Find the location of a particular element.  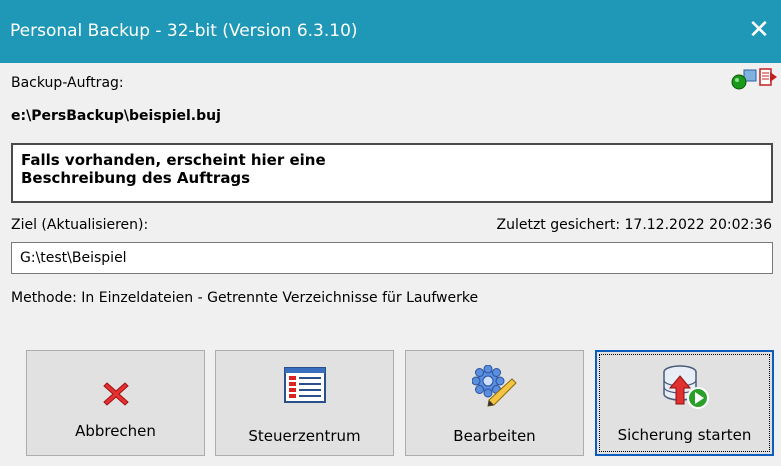

edit-label: Bearbeiten is located at coordinates (494, 436).